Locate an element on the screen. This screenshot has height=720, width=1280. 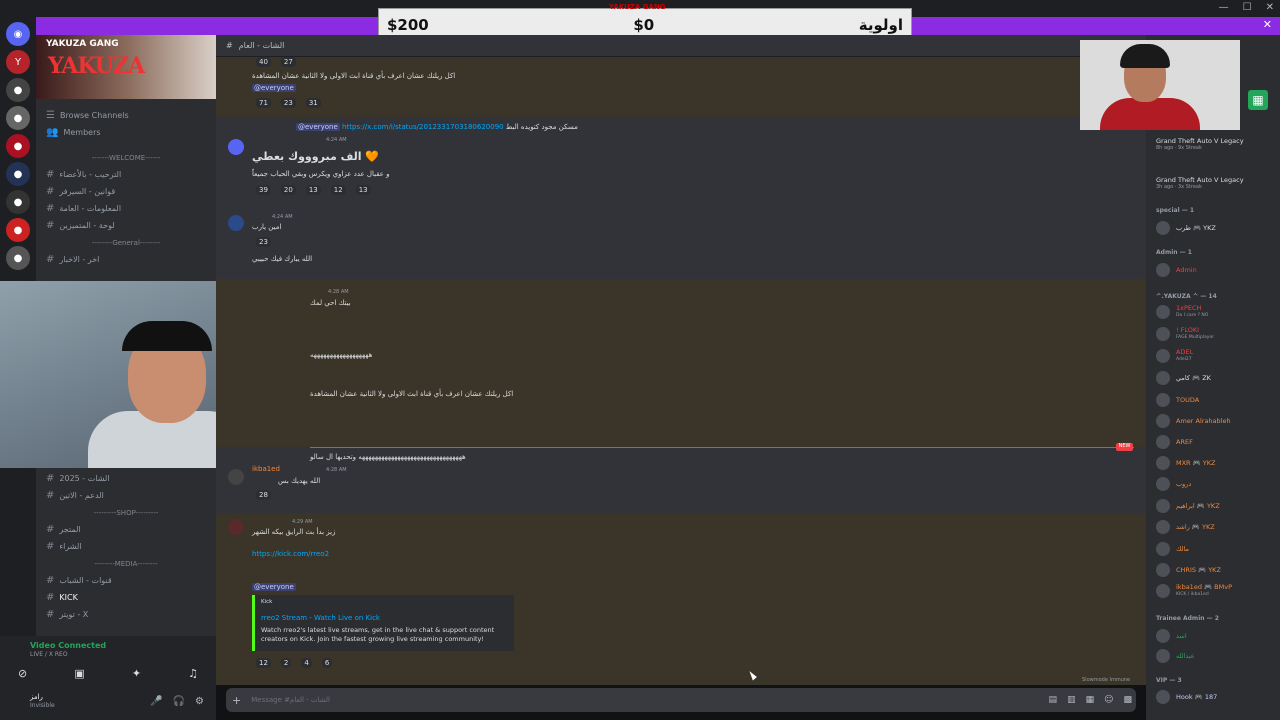
home-icon: ◉ is located at coordinates (18, 34).